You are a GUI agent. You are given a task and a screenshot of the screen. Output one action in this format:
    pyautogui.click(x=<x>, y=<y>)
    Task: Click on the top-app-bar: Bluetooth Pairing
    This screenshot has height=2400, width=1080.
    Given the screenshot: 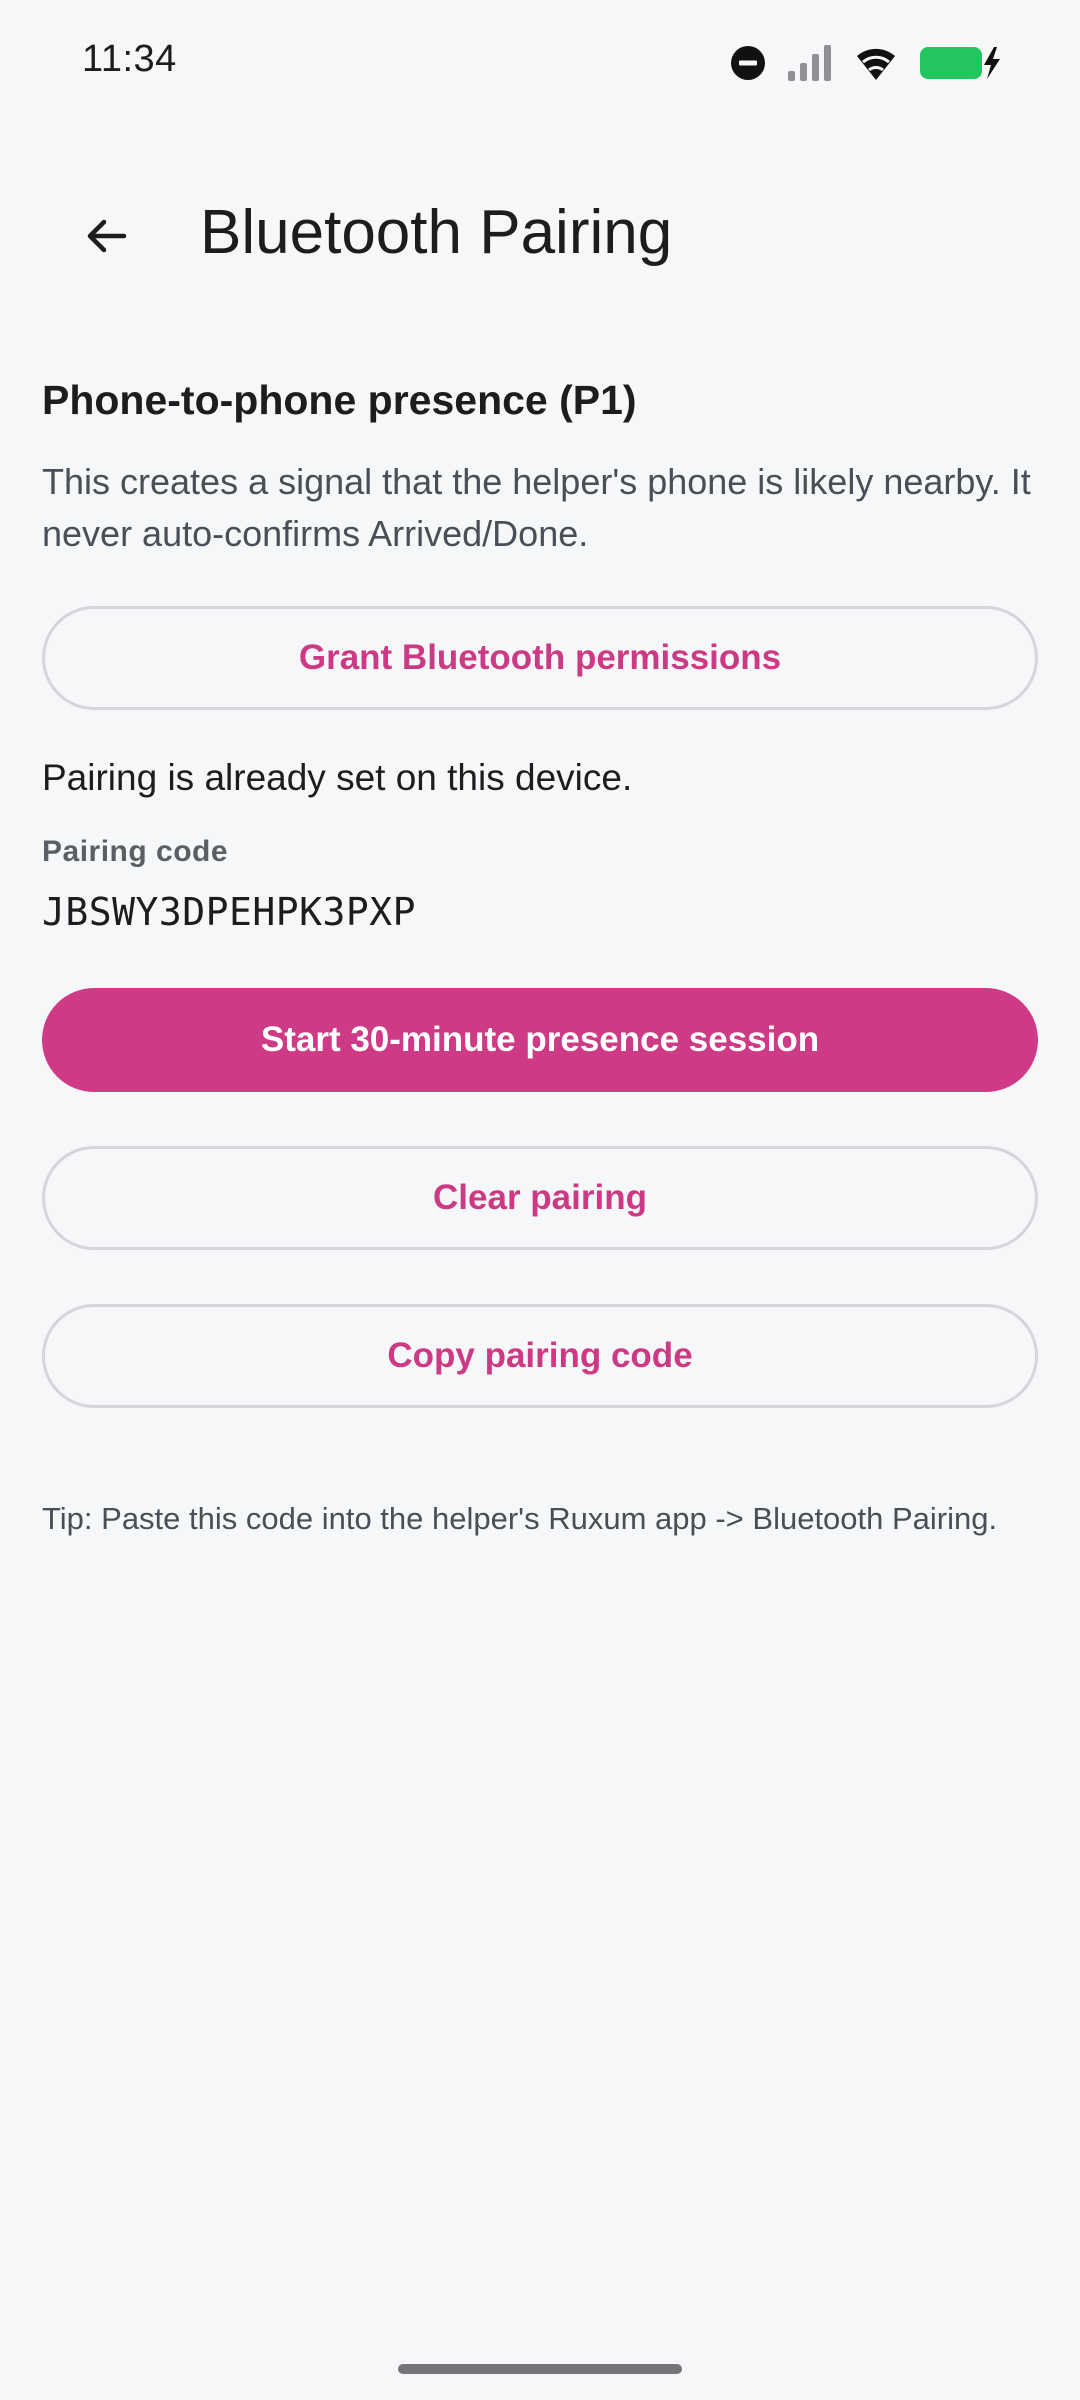 What is the action you would take?
    pyautogui.click(x=540, y=230)
    